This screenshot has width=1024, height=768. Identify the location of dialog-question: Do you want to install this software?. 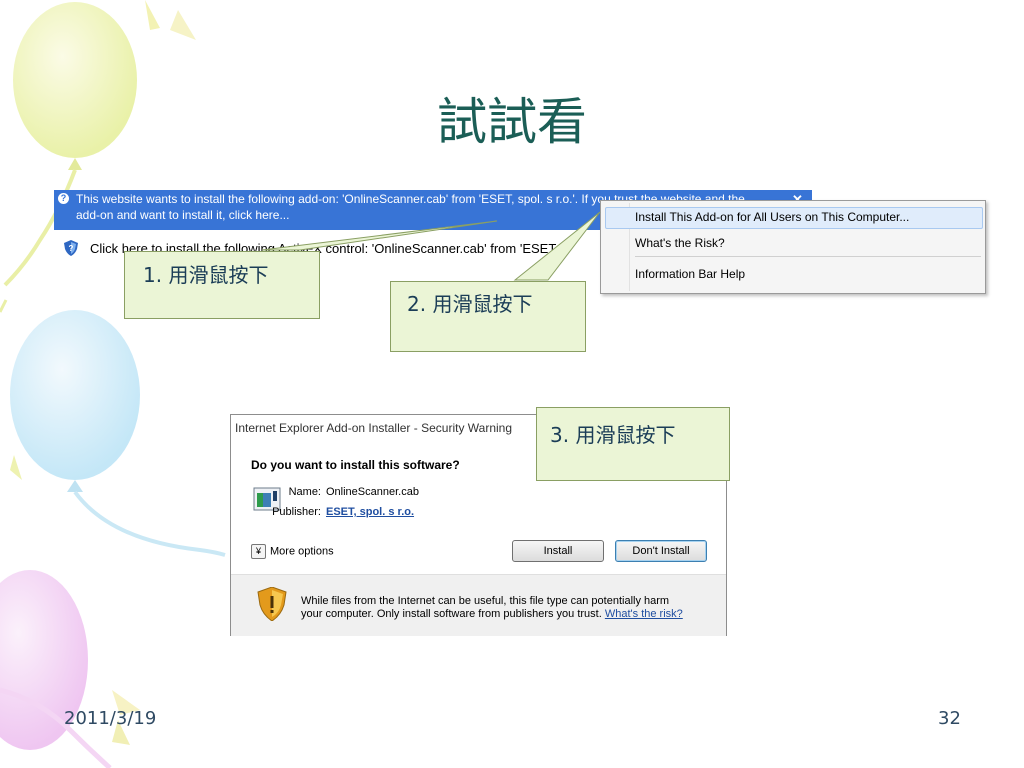
(355, 465).